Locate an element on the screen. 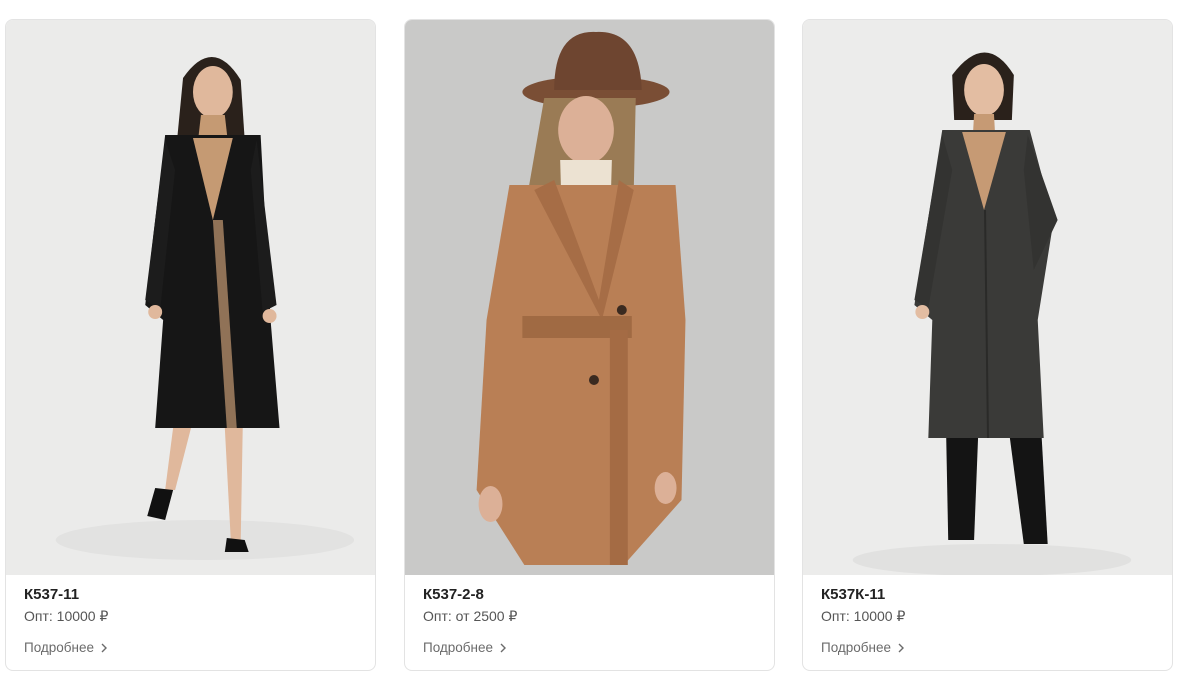 This screenshot has width=1200, height=679. product-sku: К537-2-8 is located at coordinates (589, 595).